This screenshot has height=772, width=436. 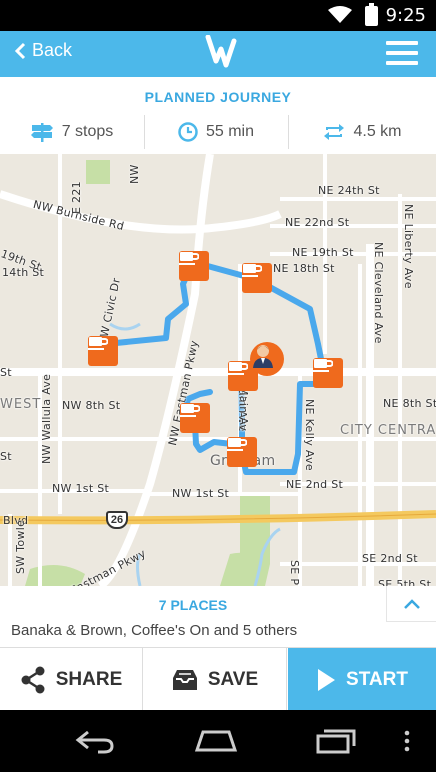 What do you see at coordinates (233, 679) in the screenshot?
I see `save-label: SAVE` at bounding box center [233, 679].